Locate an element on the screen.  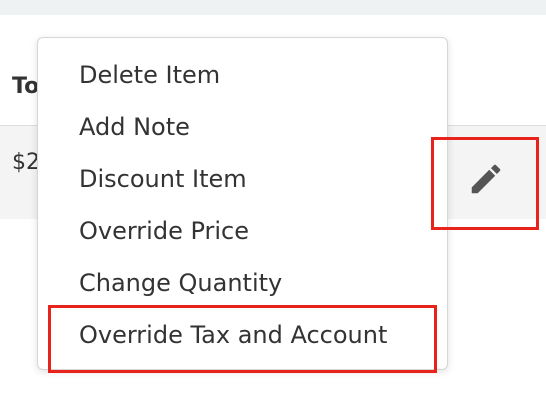
menu-item-override-price: Override Price is located at coordinates (164, 231).